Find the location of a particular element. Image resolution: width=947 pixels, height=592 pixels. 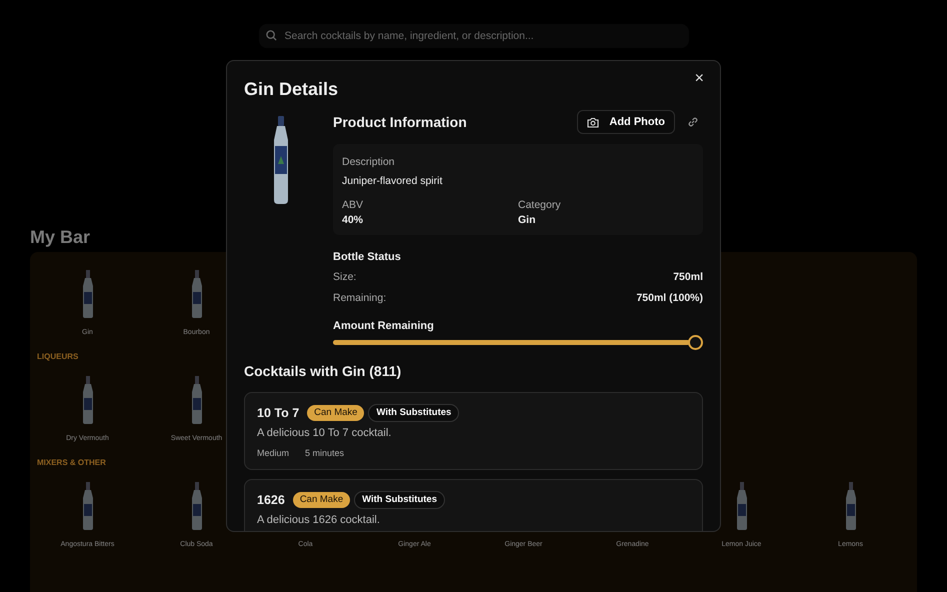

cocktail-meta: 5 minutes is located at coordinates (324, 453).